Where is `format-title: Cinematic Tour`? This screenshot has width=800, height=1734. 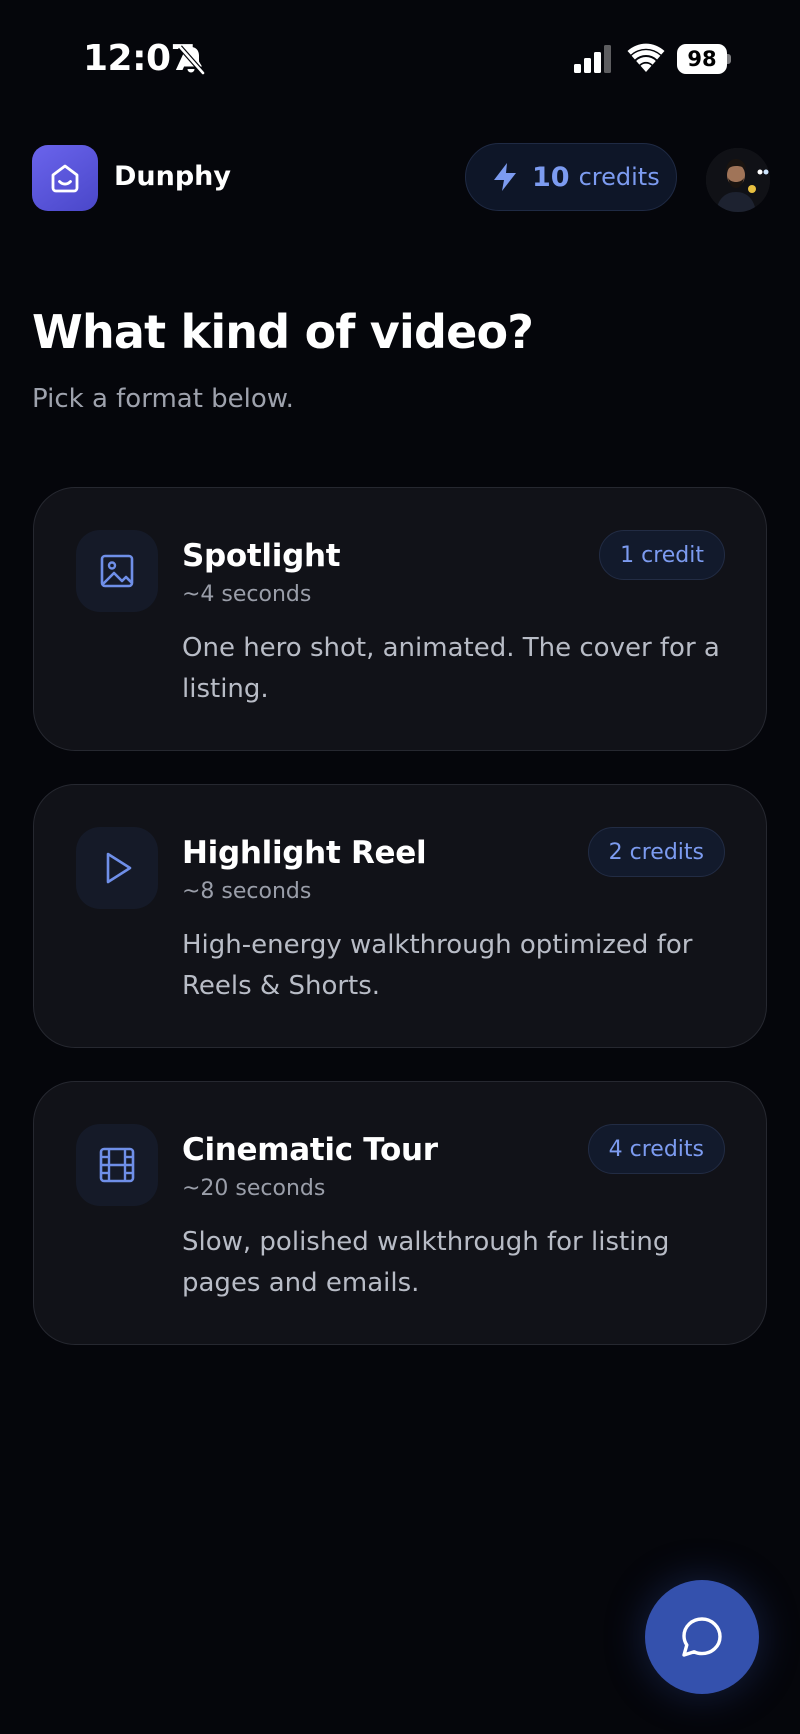 format-title: Cinematic Tour is located at coordinates (310, 1150).